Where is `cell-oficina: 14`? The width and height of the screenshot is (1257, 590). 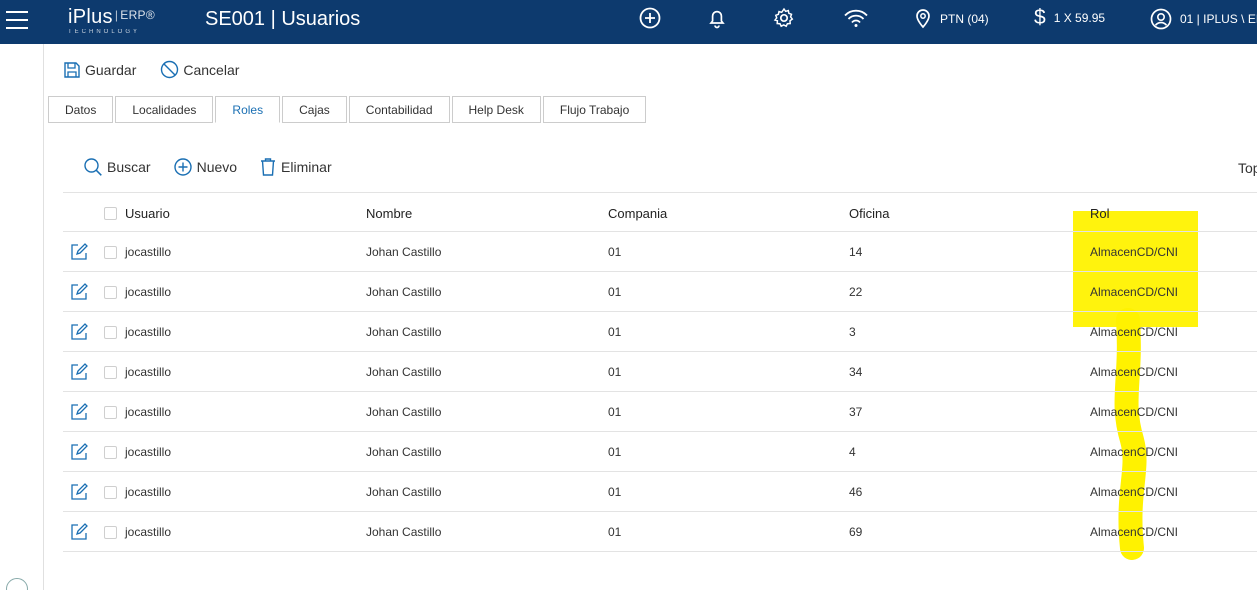 cell-oficina: 14 is located at coordinates (856, 252).